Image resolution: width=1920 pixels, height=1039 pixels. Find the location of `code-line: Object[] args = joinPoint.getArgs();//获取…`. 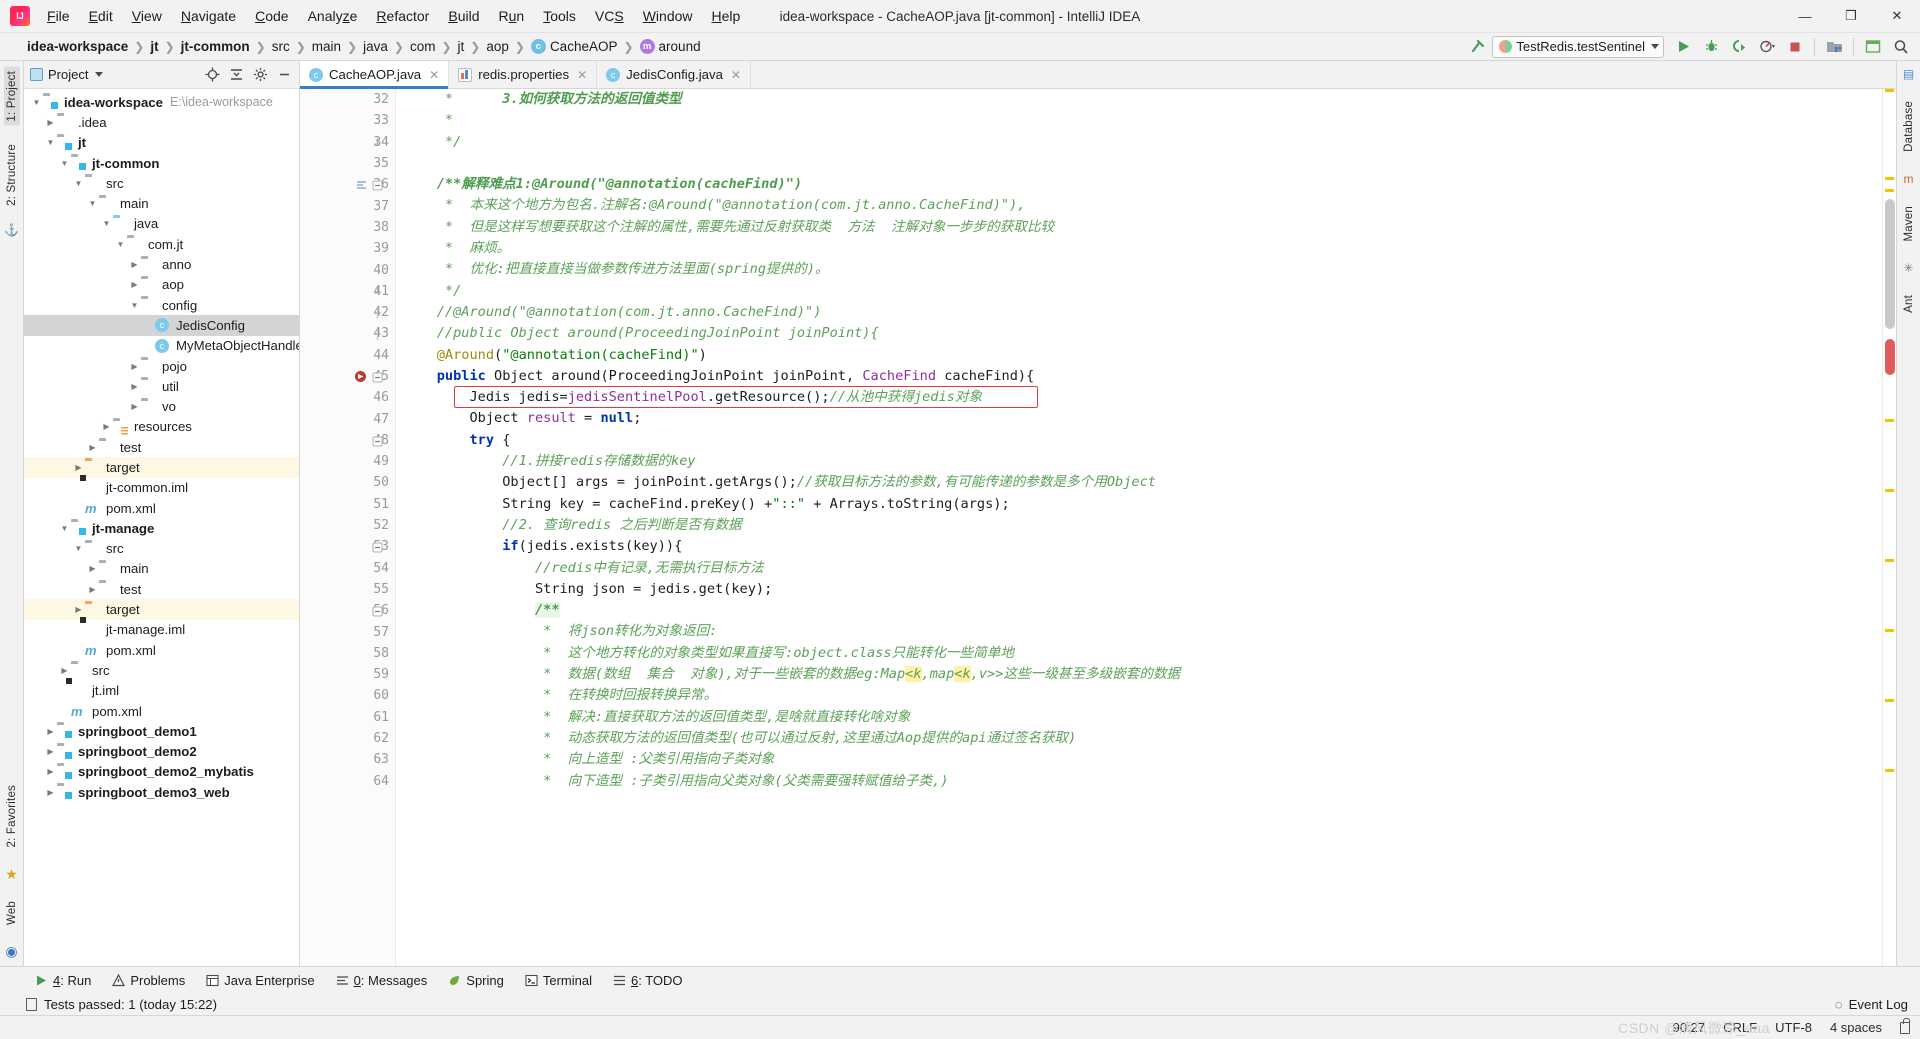

code-line: Object[] args = joinPoint.getArgs();//获取… is located at coordinates (1139, 482).